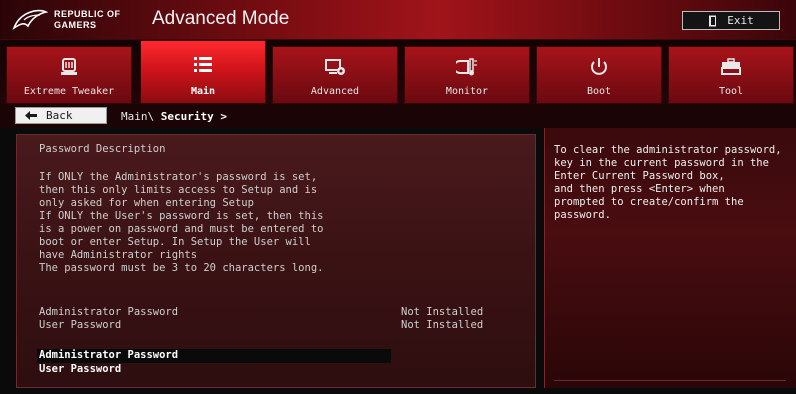  Describe the element at coordinates (639, 176) in the screenshot. I see `help-line: Enter Current Password box,` at that location.